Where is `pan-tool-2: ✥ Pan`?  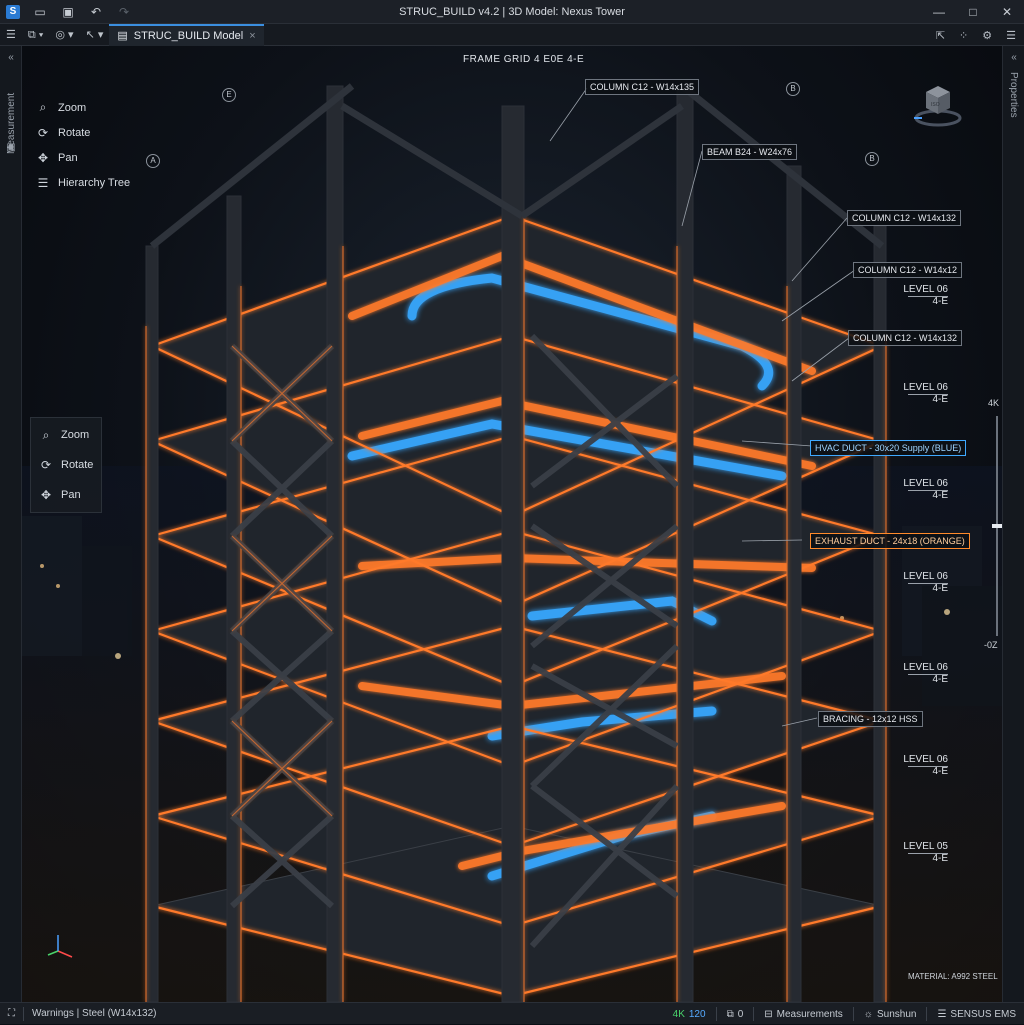
pan-tool-2: ✥ Pan is located at coordinates (66, 495).